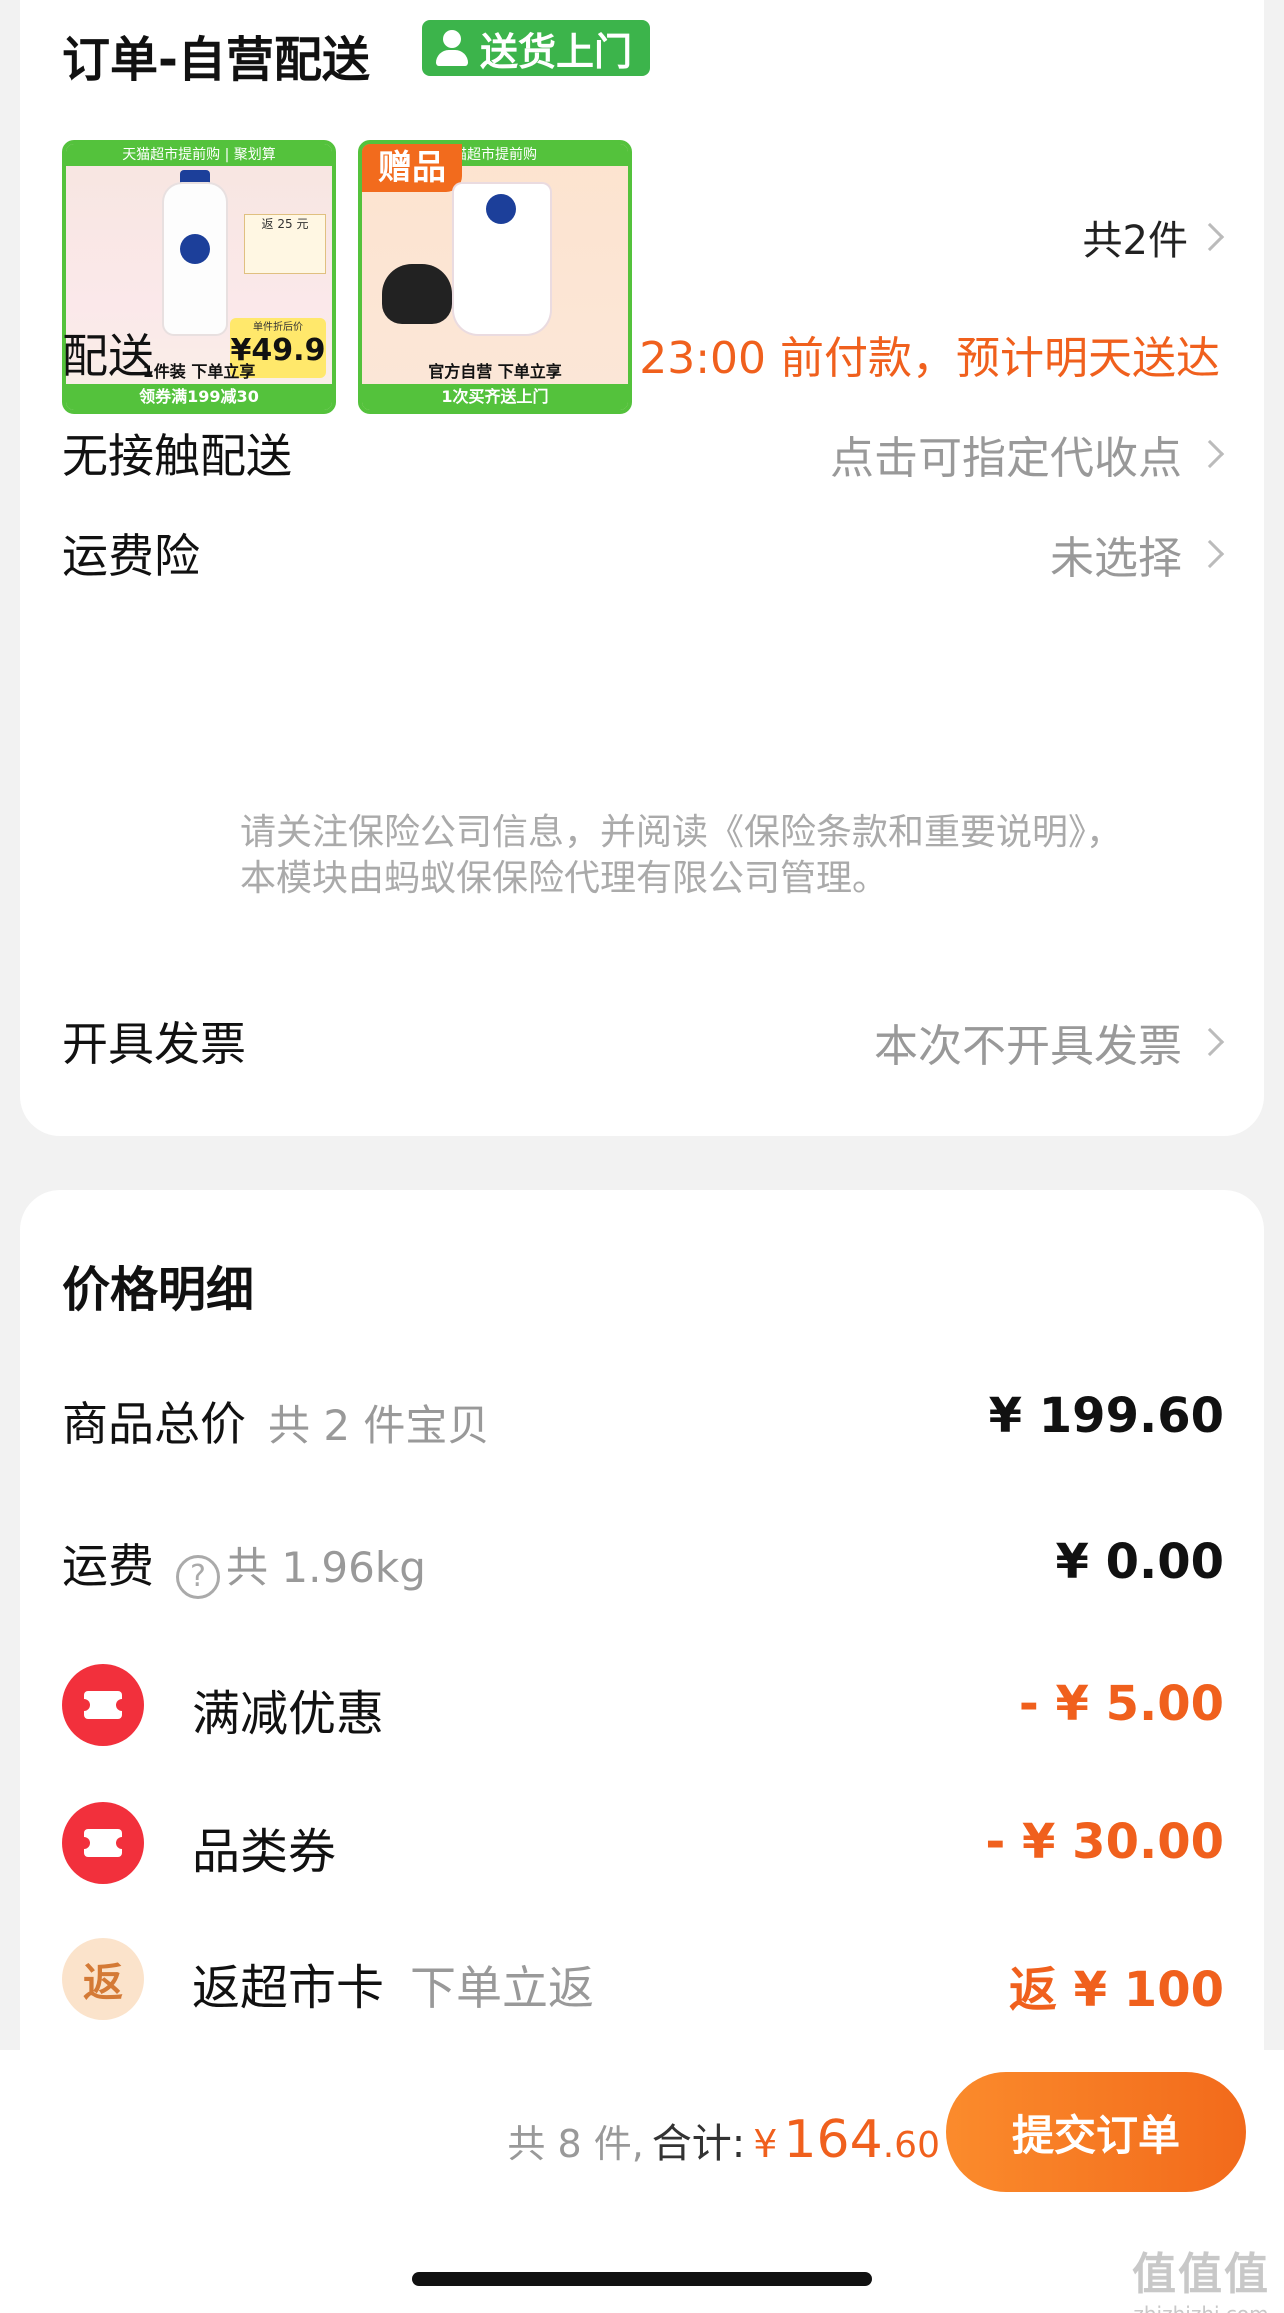 The width and height of the screenshot is (1284, 2313). What do you see at coordinates (278, 327) in the screenshot?
I see `price-caption: 单件折后价` at bounding box center [278, 327].